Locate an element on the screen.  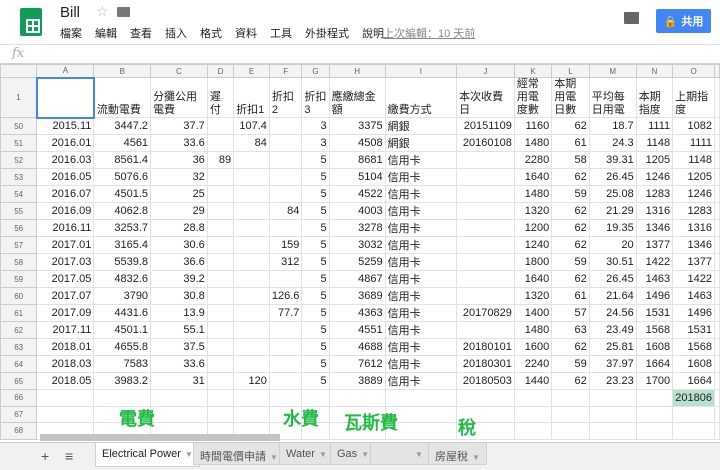
cell: 4363 is located at coordinates (357, 313).